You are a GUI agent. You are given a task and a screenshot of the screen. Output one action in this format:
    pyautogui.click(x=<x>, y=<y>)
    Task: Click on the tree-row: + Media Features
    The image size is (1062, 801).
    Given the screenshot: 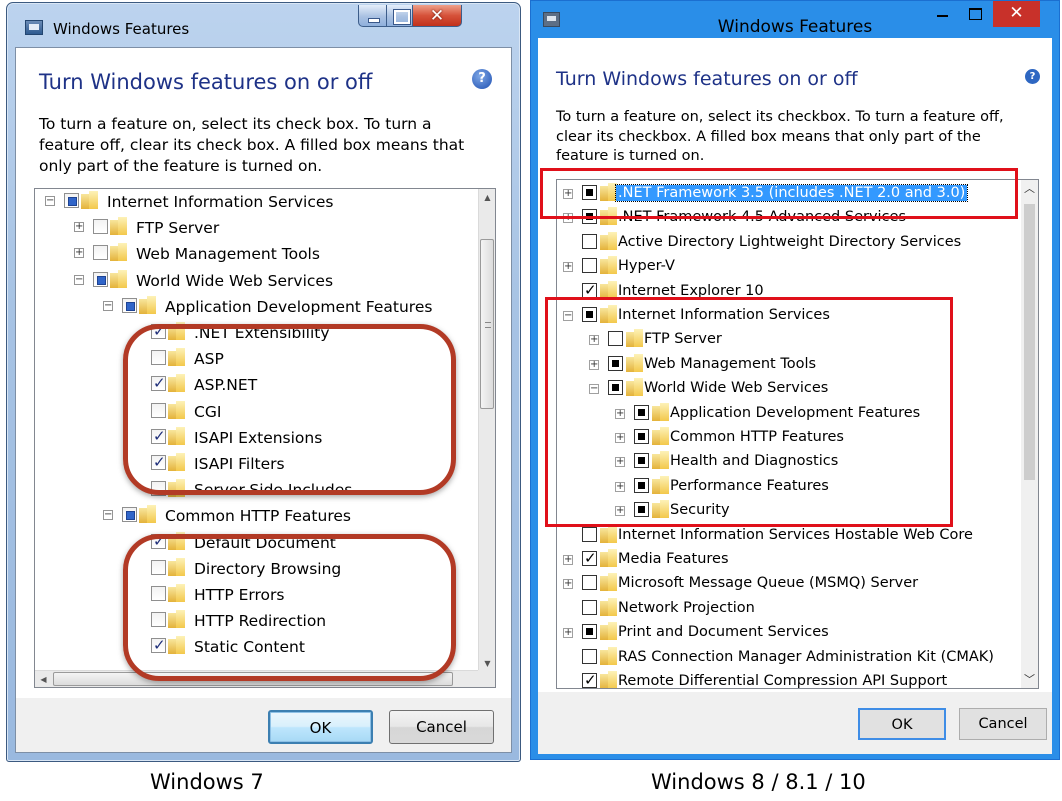 What is the action you would take?
    pyautogui.click(x=789, y=560)
    